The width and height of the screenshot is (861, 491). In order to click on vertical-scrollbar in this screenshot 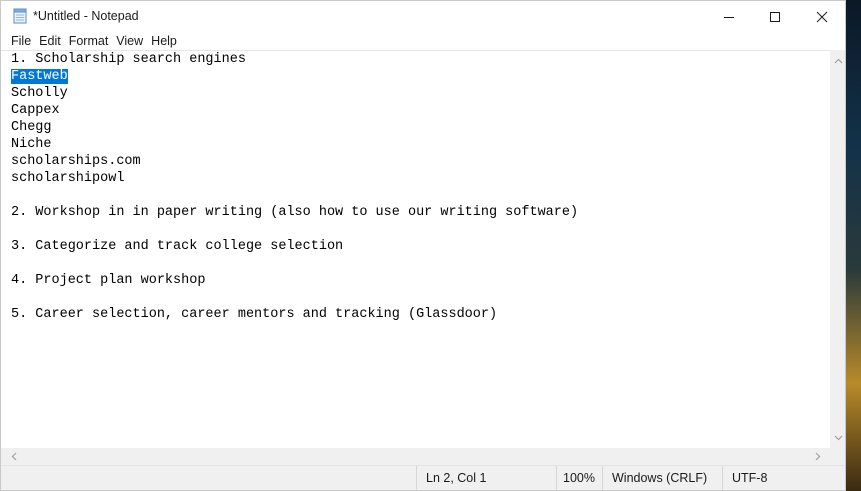, I will do `click(837, 249)`.